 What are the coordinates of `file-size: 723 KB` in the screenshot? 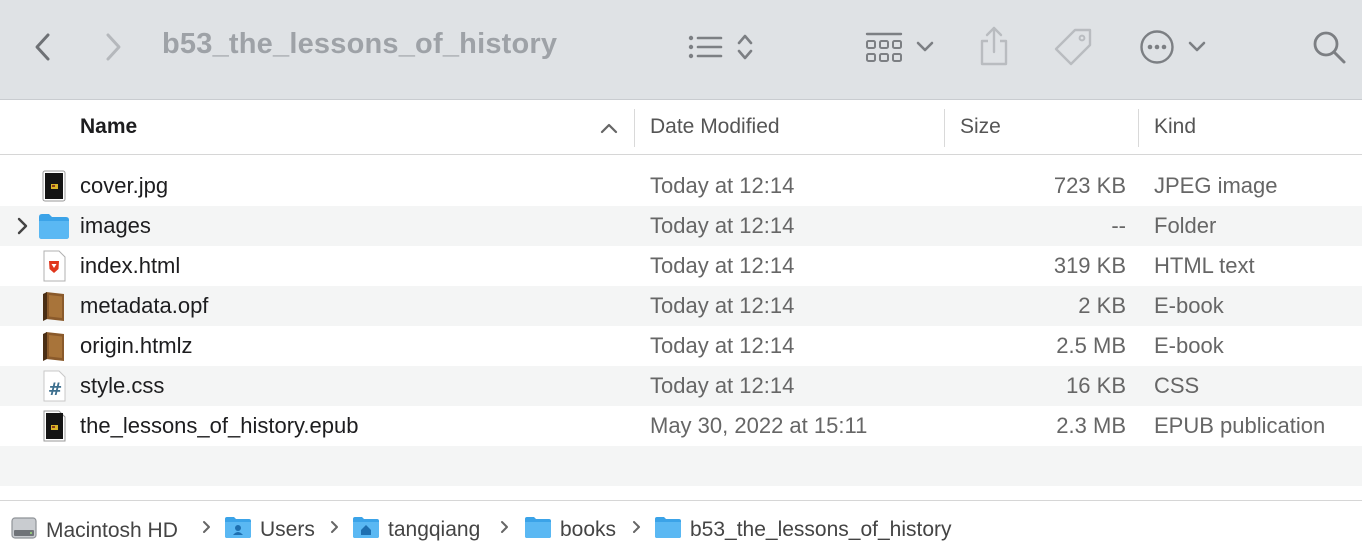 It's located at (1089, 185).